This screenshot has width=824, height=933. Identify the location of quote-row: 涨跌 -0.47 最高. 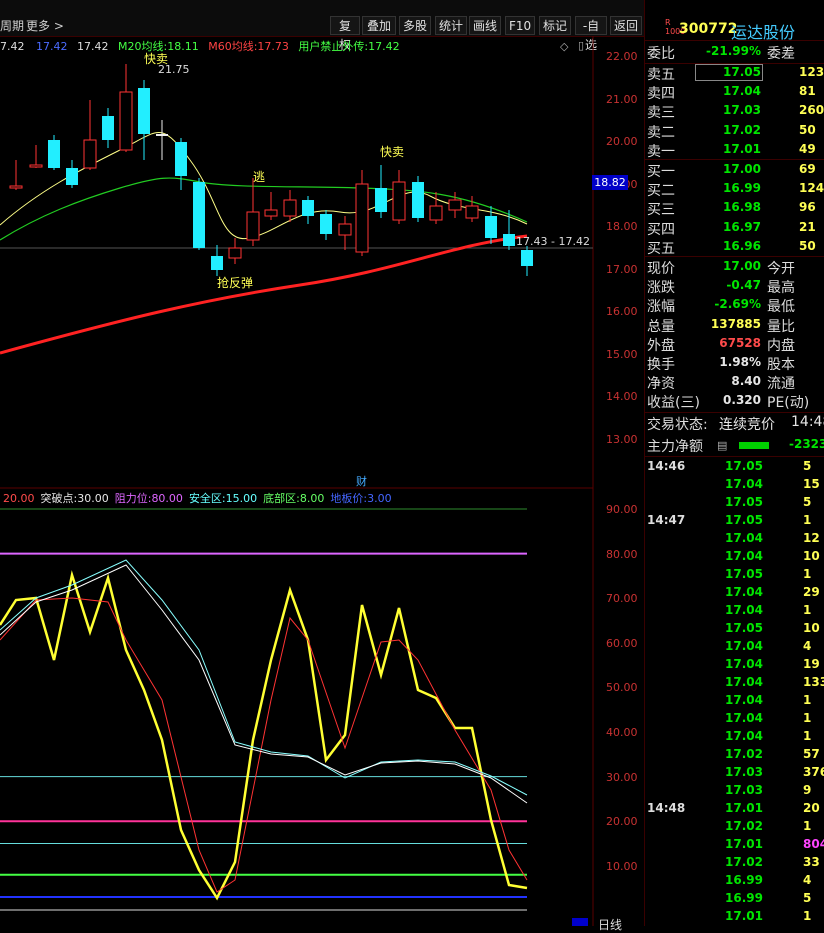
(721, 287).